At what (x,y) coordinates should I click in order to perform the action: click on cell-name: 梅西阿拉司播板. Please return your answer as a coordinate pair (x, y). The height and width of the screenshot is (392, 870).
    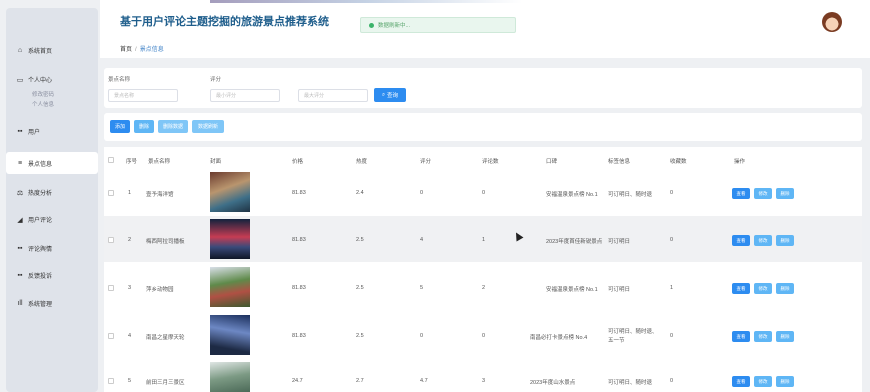
    Looking at the image, I should click on (165, 242).